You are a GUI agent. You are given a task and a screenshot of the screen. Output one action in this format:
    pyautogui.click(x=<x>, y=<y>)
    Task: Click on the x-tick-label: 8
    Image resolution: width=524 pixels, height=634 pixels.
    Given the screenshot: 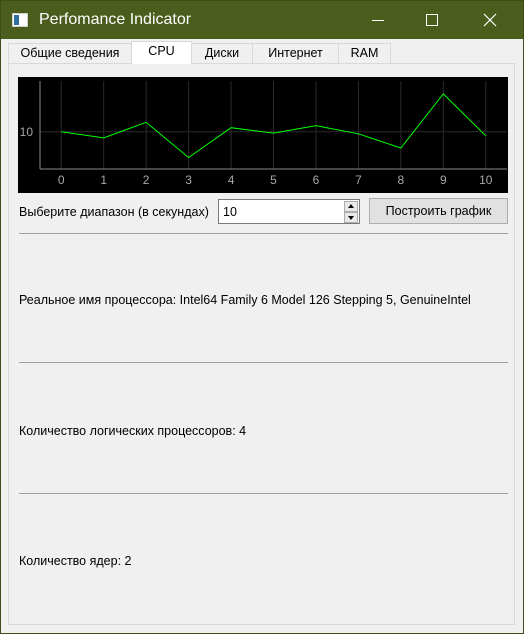 What is the action you would take?
    pyautogui.click(x=401, y=180)
    